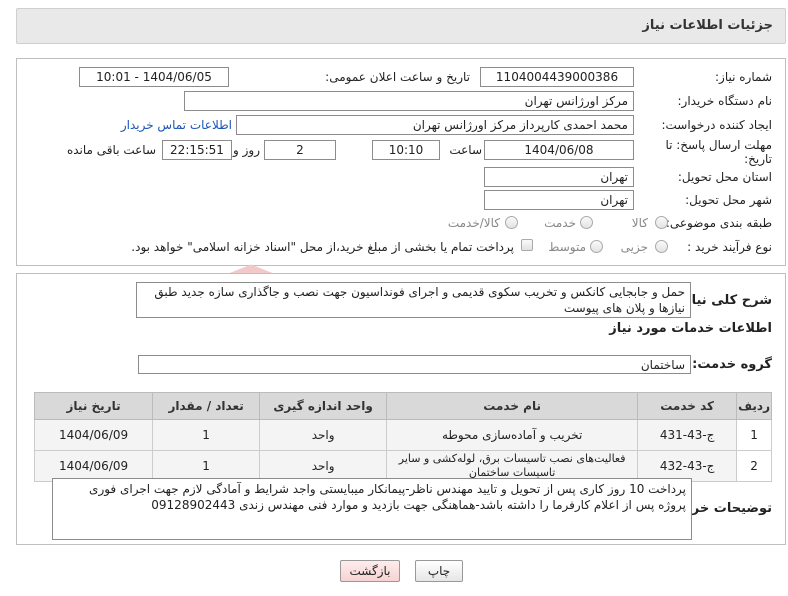 Image resolution: width=788 pixels, height=596 pixels. What do you see at coordinates (439, 571) in the screenshot?
I see `print-button: چاپ` at bounding box center [439, 571].